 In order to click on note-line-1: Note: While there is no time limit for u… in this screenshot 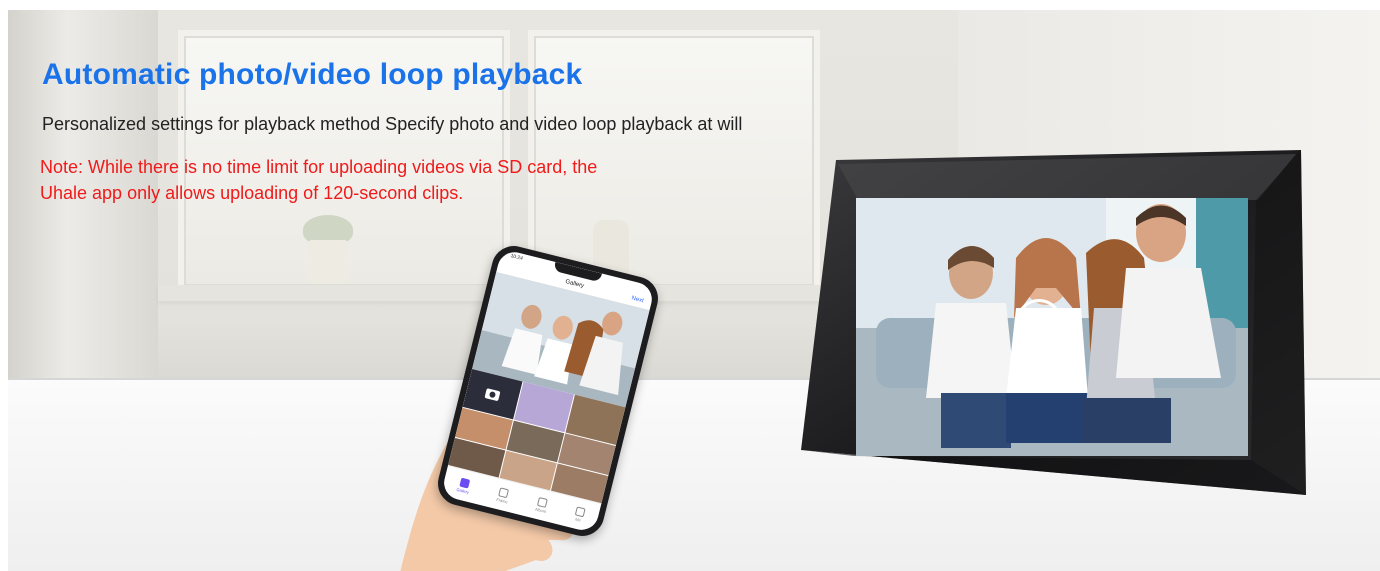, I will do `click(319, 167)`.